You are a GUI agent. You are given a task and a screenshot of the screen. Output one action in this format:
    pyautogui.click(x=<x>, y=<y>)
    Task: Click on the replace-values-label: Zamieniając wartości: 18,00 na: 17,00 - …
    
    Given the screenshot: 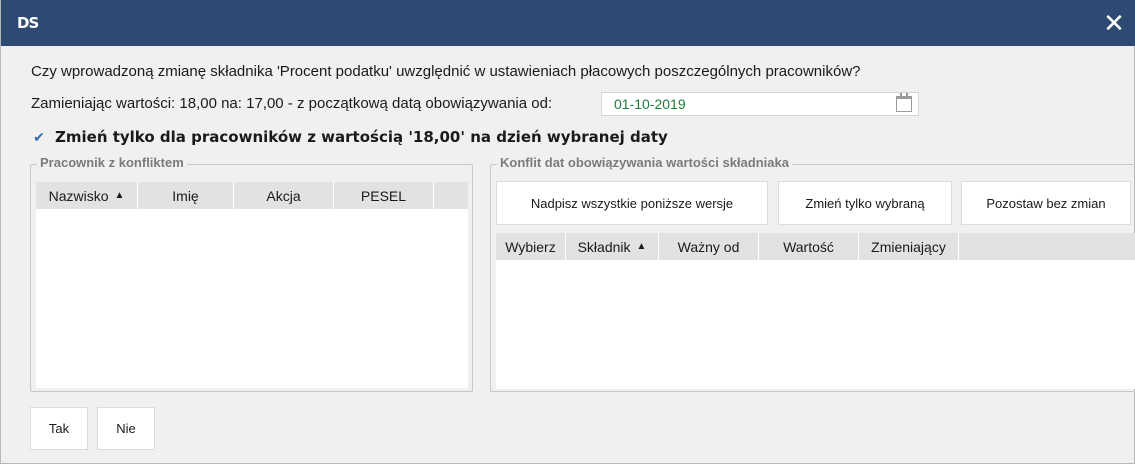 What is the action you would take?
    pyautogui.click(x=292, y=103)
    